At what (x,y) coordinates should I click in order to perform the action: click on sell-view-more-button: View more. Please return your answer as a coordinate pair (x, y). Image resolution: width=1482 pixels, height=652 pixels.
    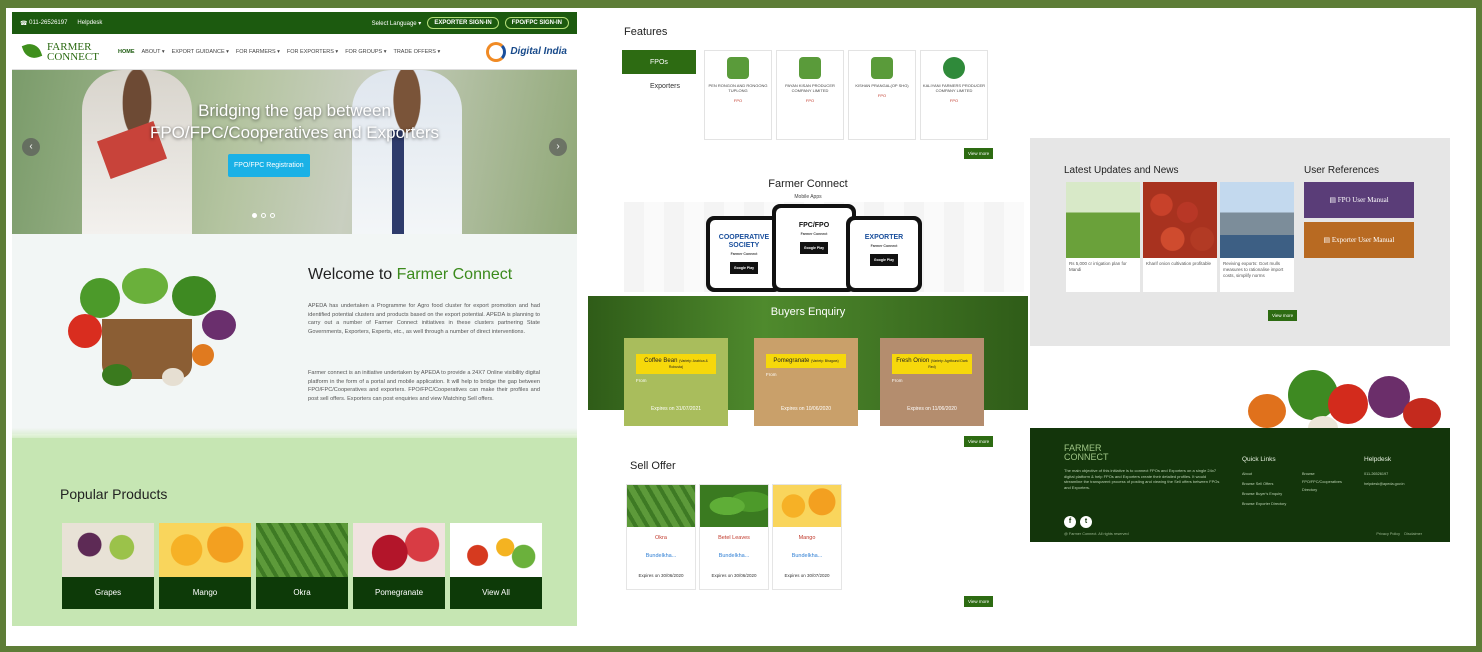
    Looking at the image, I should click on (979, 601).